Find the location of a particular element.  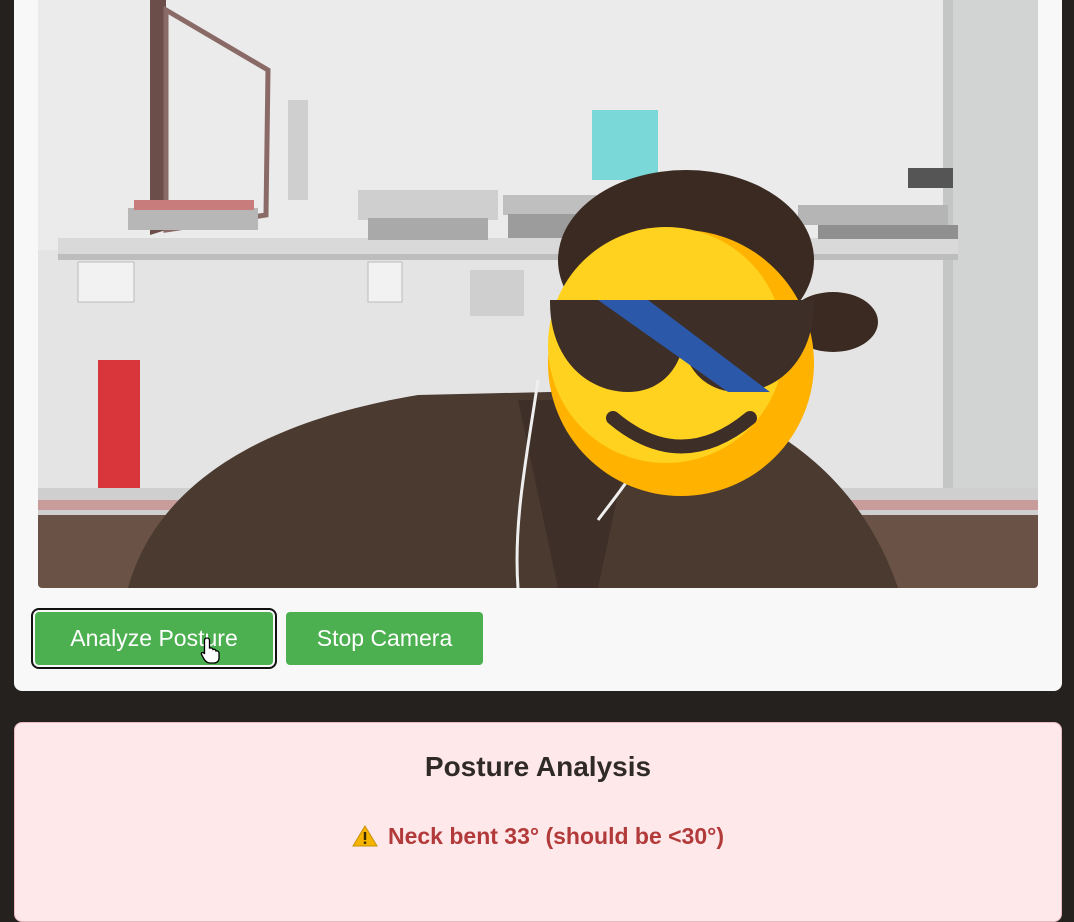

analyze-posture-button: Analyze Posture is located at coordinates (154, 638).